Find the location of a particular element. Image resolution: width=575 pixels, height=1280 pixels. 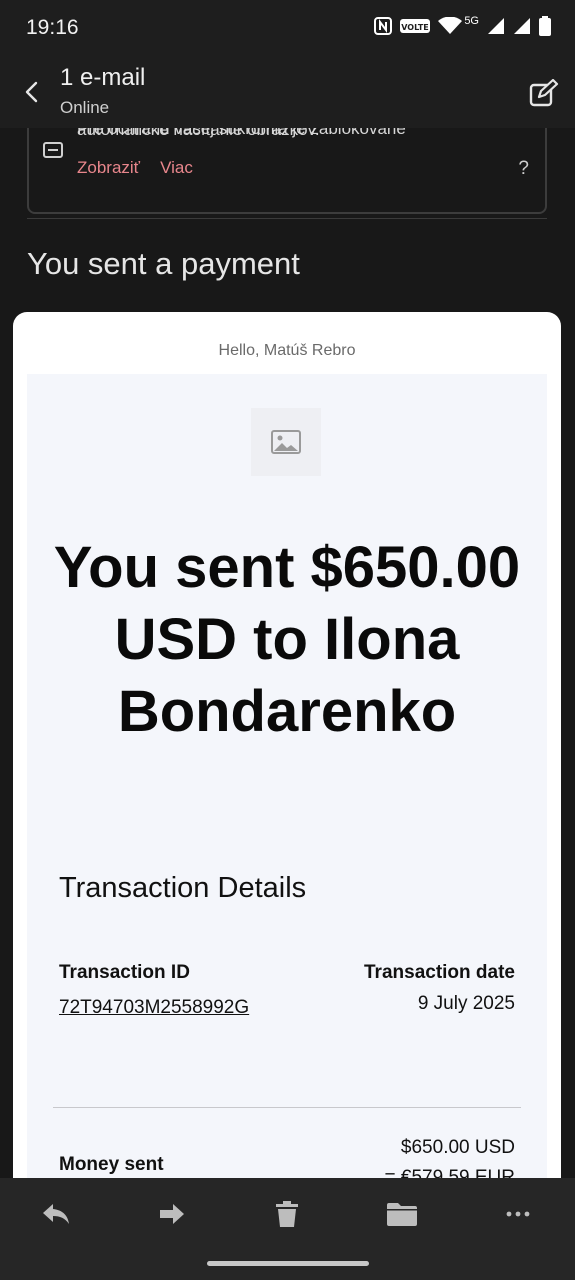

logo-placeholder is located at coordinates (286, 442).